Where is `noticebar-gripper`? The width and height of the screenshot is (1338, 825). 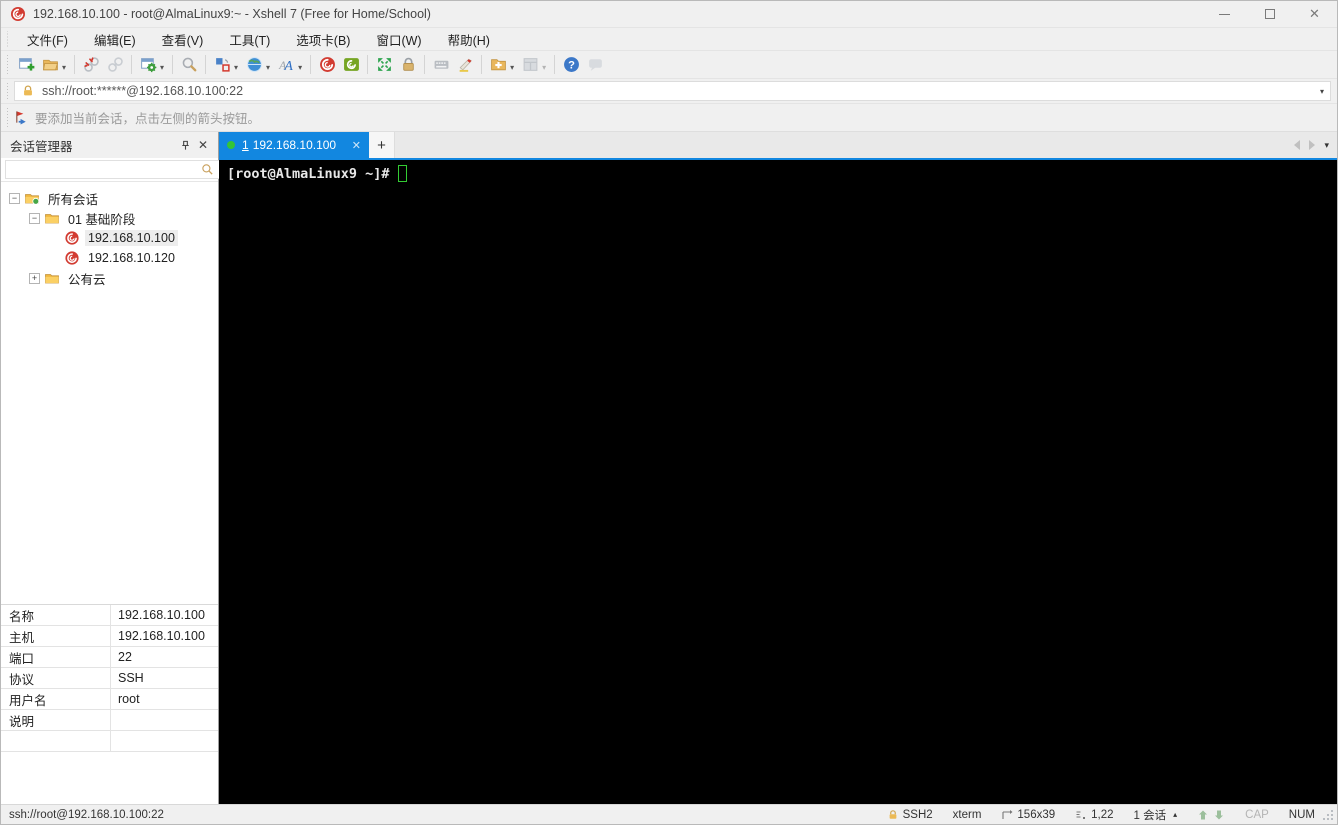
noticebar-gripper is located at coordinates (7, 117).